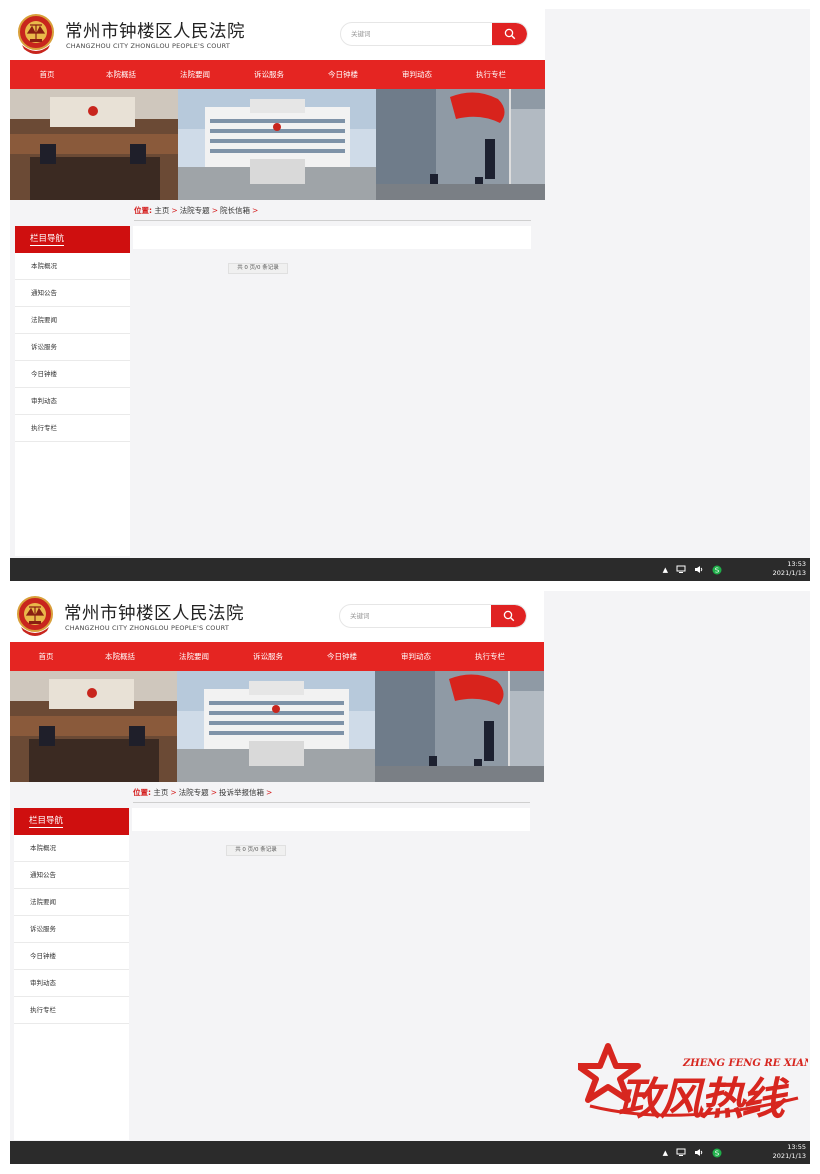 The height and width of the screenshot is (1174, 820). I want to click on taskbar: ▲ S 13:55 2021/1/13, so click(410, 1152).